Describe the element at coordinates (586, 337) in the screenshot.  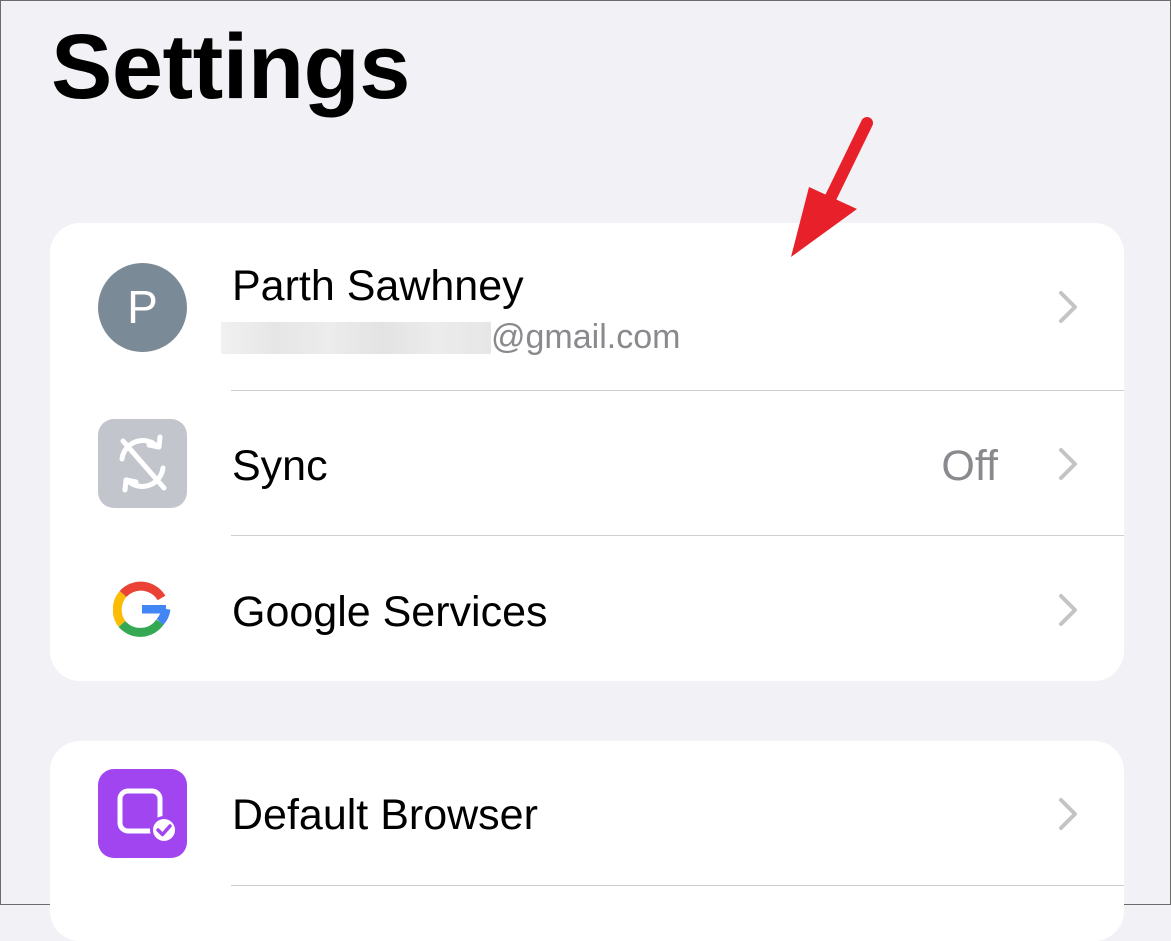
I see `account-email: @gmail.com` at that location.